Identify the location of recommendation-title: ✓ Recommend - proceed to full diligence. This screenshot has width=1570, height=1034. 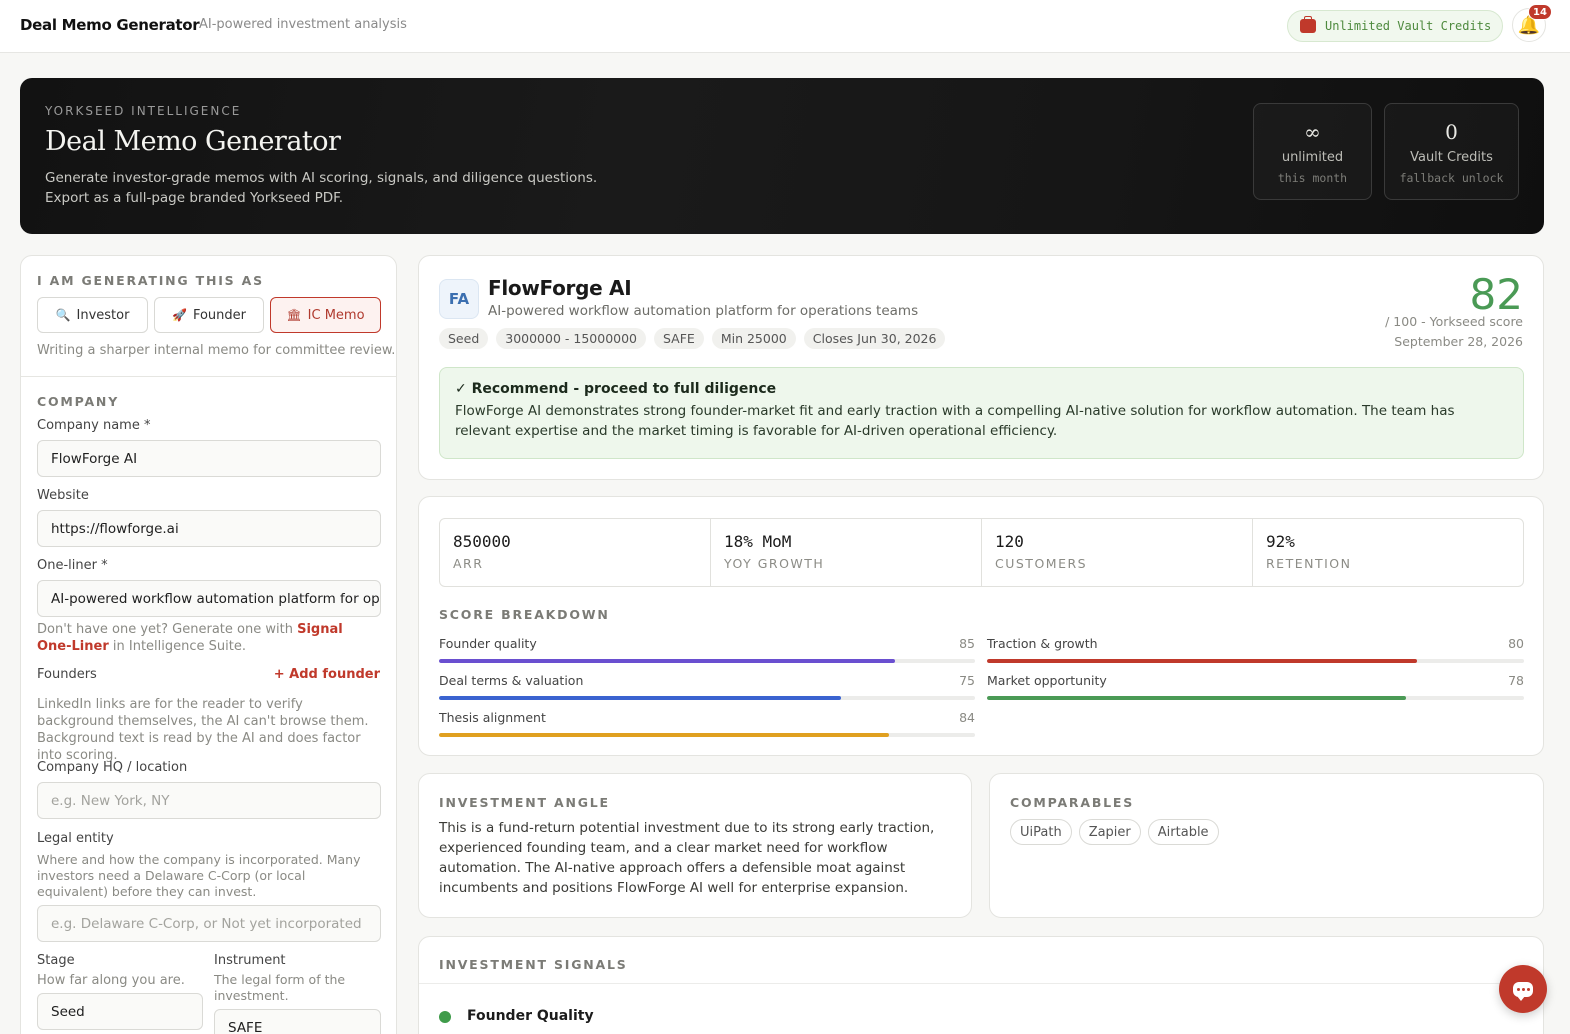
(616, 389).